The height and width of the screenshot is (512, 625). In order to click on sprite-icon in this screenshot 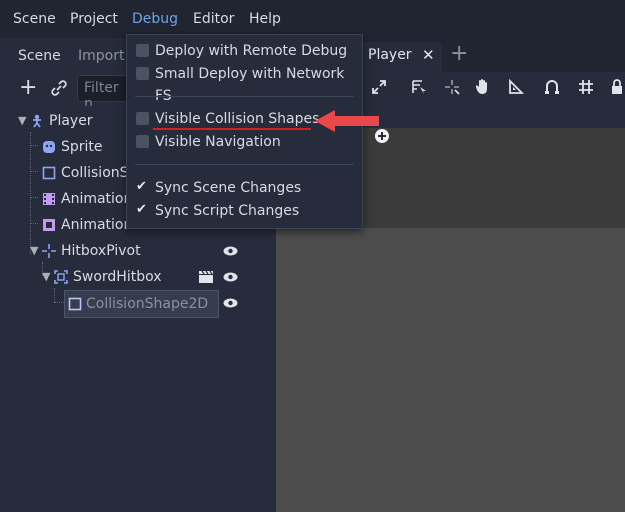, I will do `click(49, 147)`.